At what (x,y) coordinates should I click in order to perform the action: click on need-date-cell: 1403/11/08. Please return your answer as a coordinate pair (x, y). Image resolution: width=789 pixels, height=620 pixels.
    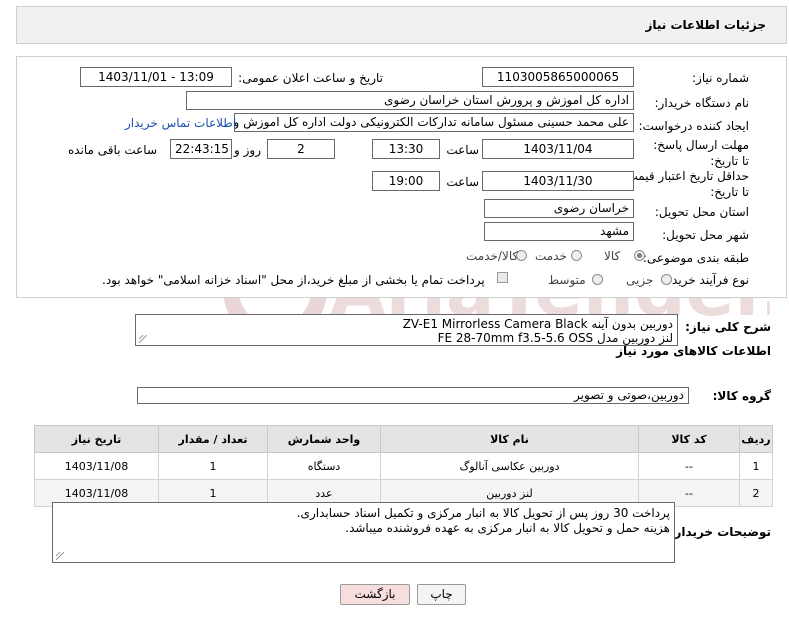
    Looking at the image, I should click on (96, 466).